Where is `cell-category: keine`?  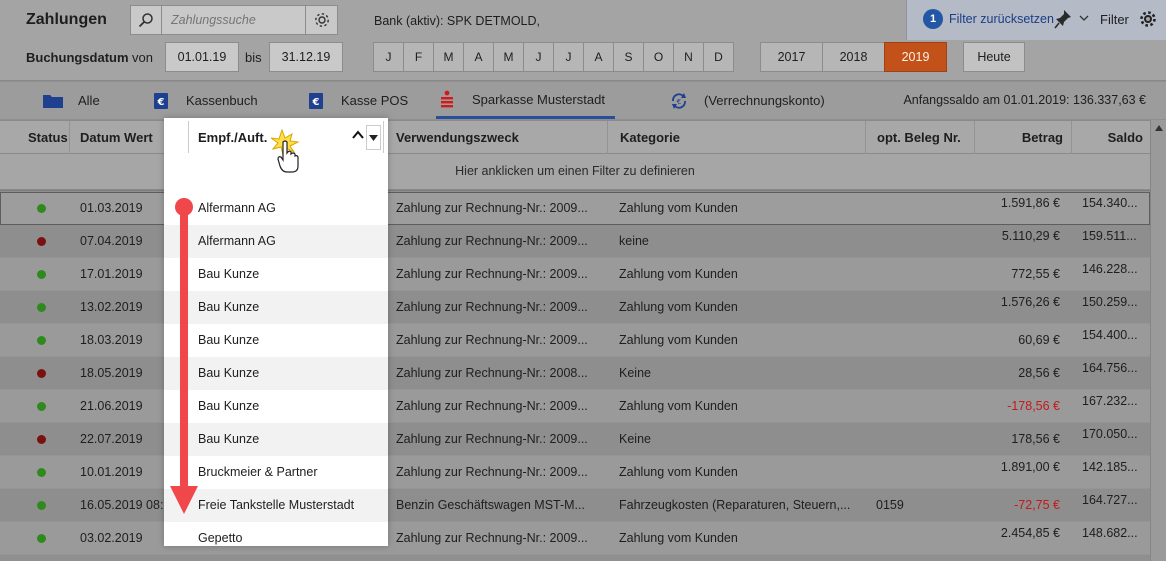
cell-category: keine is located at coordinates (634, 241).